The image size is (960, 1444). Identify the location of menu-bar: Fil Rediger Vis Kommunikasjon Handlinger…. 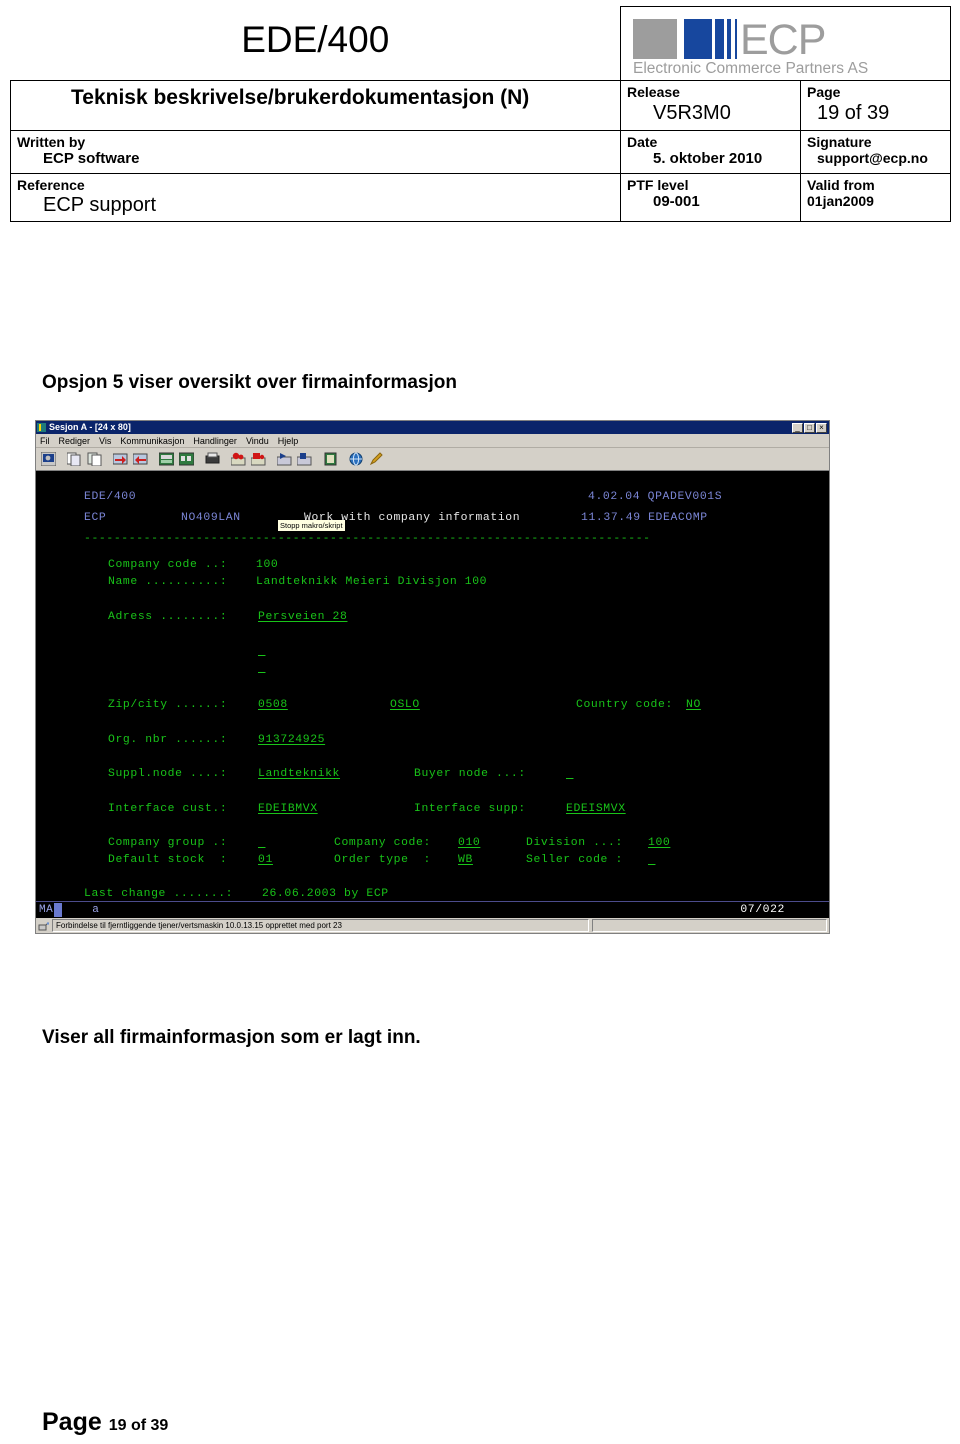
(432, 441).